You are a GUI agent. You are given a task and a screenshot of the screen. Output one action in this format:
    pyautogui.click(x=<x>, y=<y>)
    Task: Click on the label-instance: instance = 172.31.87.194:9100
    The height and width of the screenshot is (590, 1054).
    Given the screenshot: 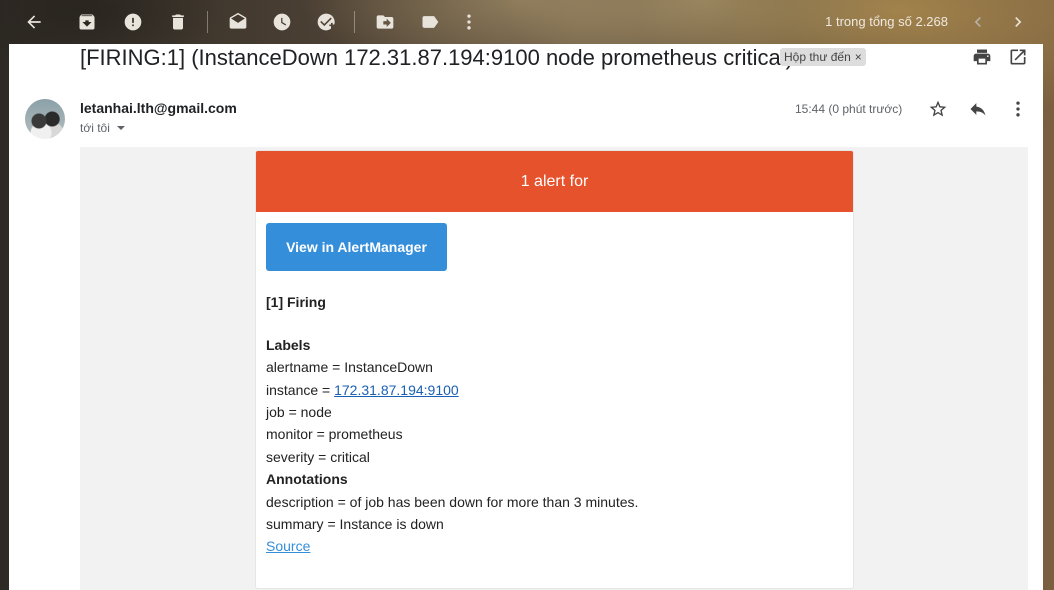 What is the action you would take?
    pyautogui.click(x=362, y=390)
    